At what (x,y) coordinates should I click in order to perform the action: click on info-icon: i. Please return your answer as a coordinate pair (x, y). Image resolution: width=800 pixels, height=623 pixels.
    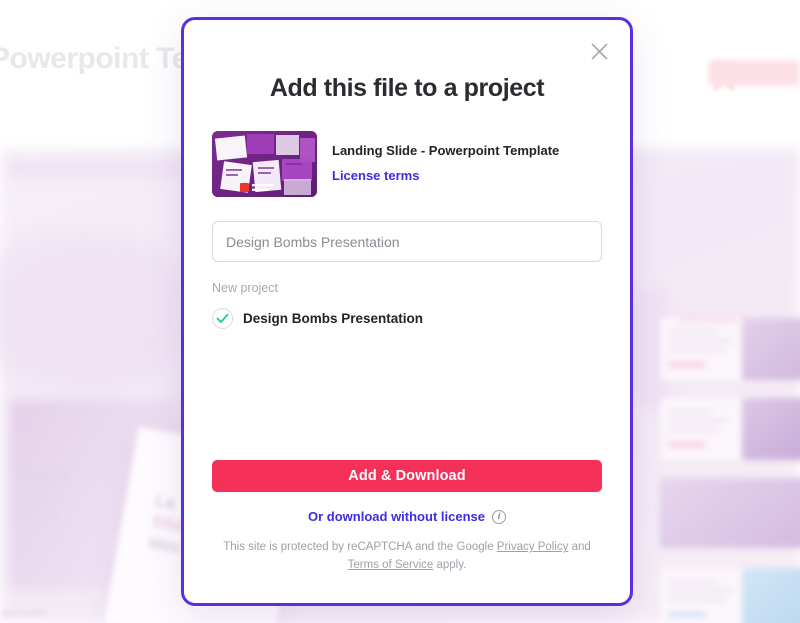
    Looking at the image, I should click on (498, 516).